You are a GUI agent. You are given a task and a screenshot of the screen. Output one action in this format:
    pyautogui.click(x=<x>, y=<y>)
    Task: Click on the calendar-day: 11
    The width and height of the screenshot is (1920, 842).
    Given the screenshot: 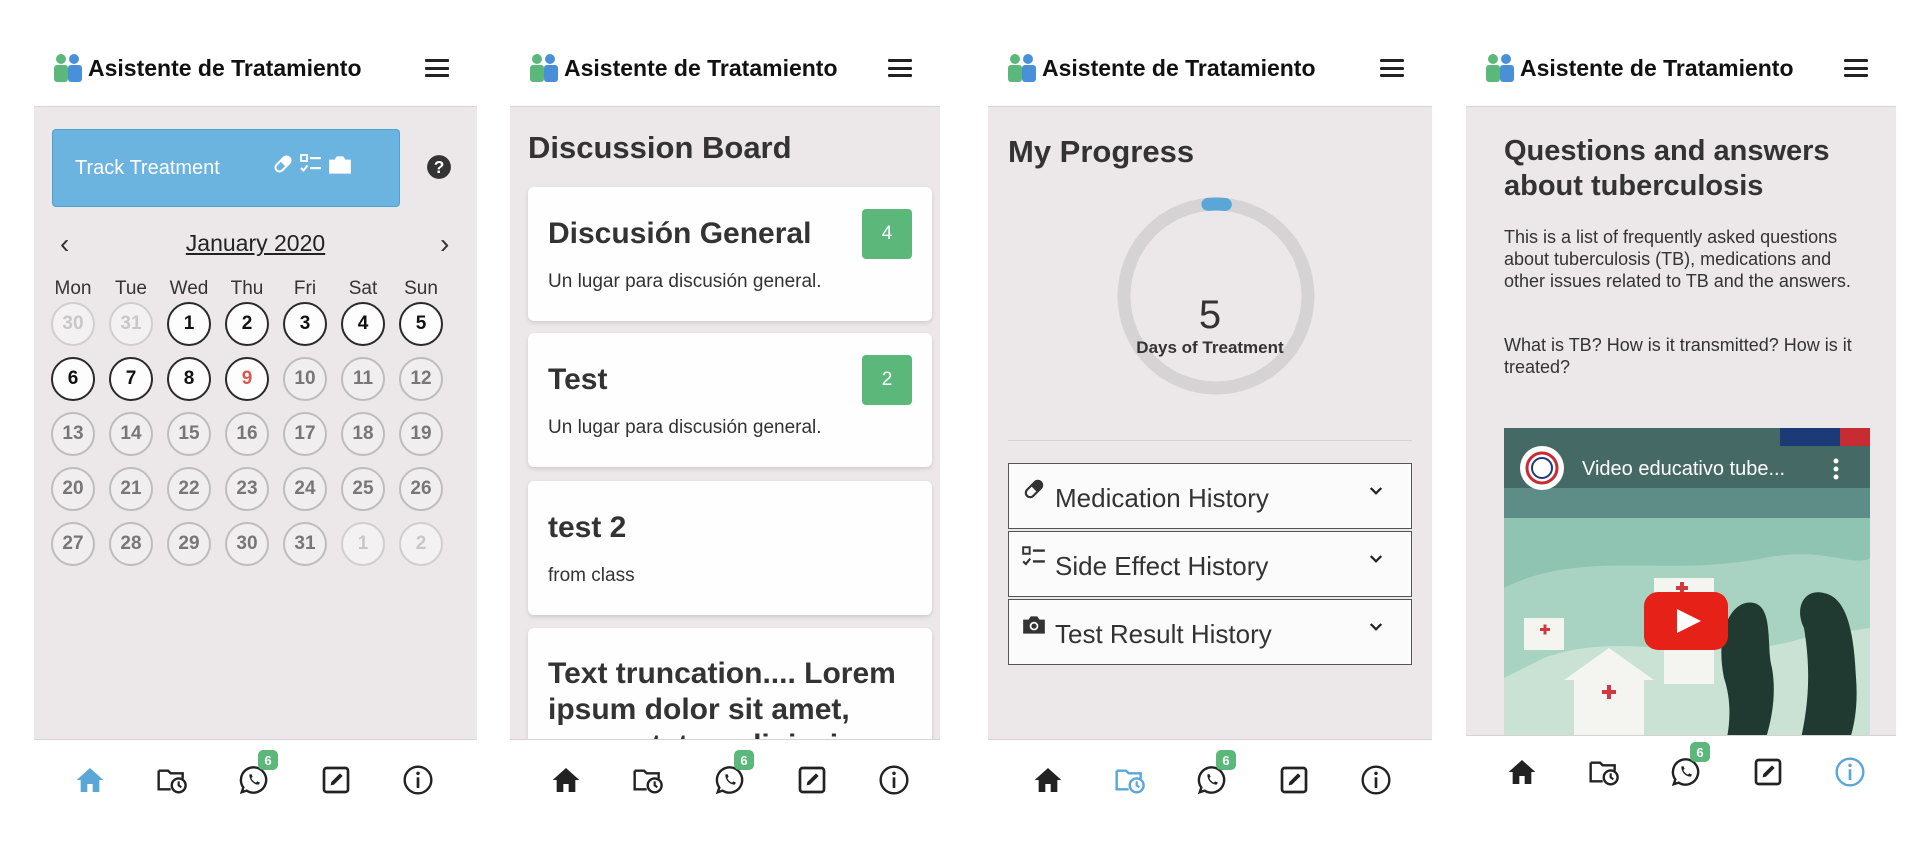 What is the action you would take?
    pyautogui.click(x=363, y=379)
    